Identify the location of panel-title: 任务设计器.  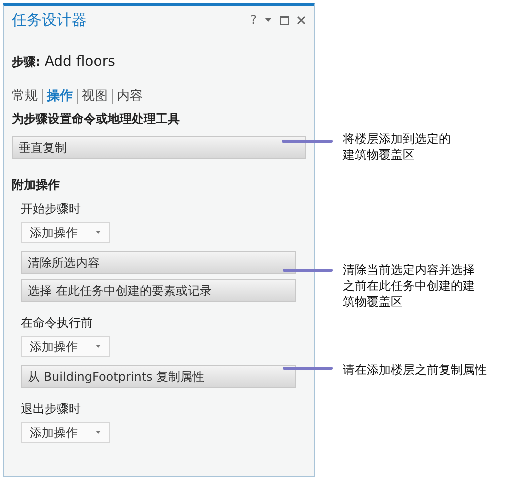
(49, 20).